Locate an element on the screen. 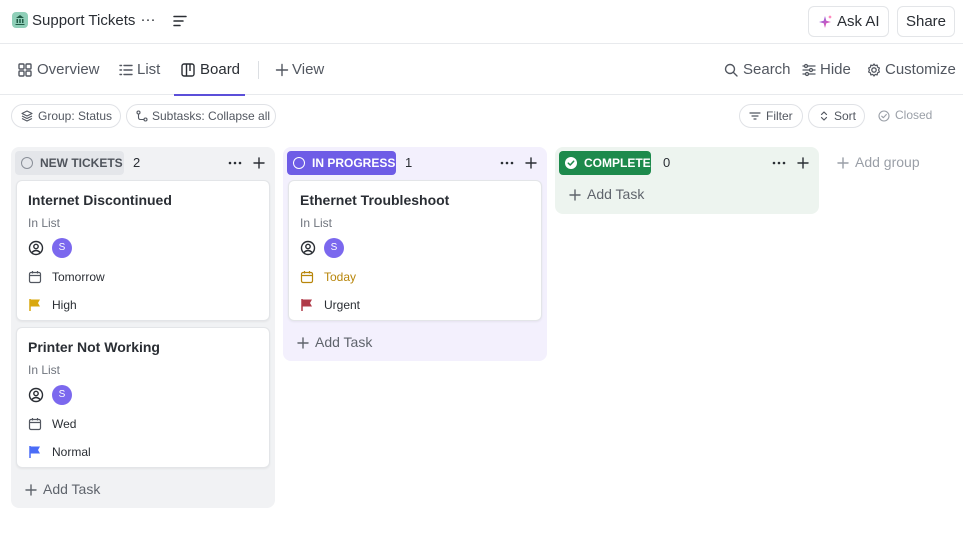  column-complete: COMPLETE 0 Add Task is located at coordinates (687, 180).